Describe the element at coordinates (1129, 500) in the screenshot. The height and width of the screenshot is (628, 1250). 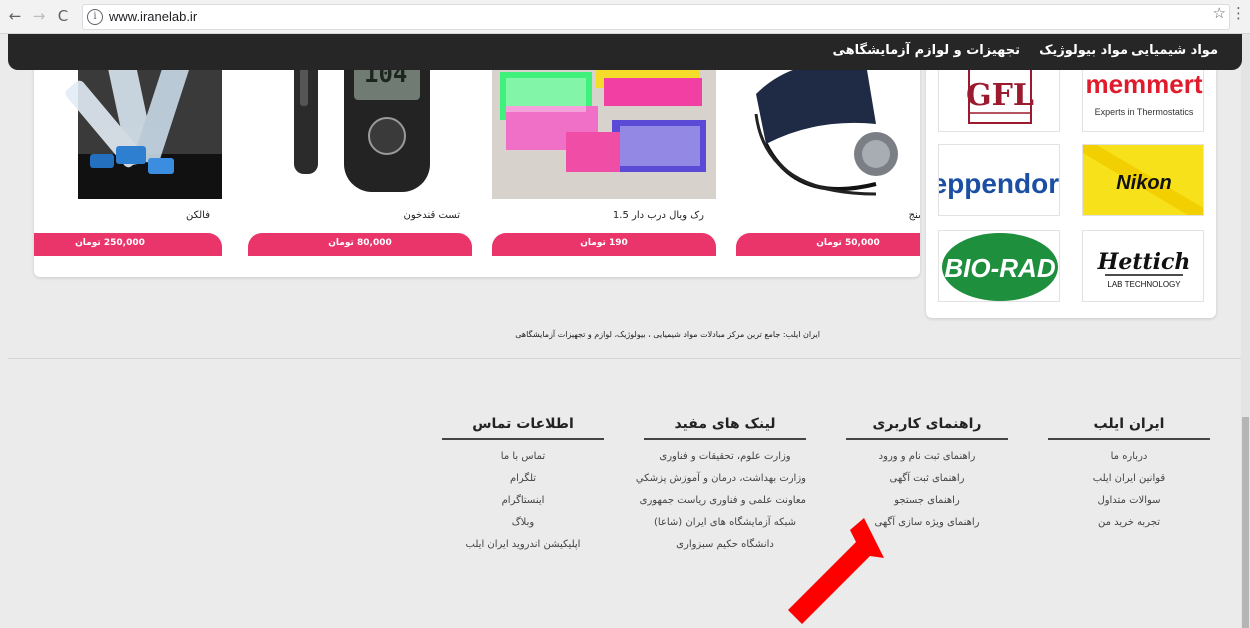
I see `footer-link: سوالات متداول` at that location.